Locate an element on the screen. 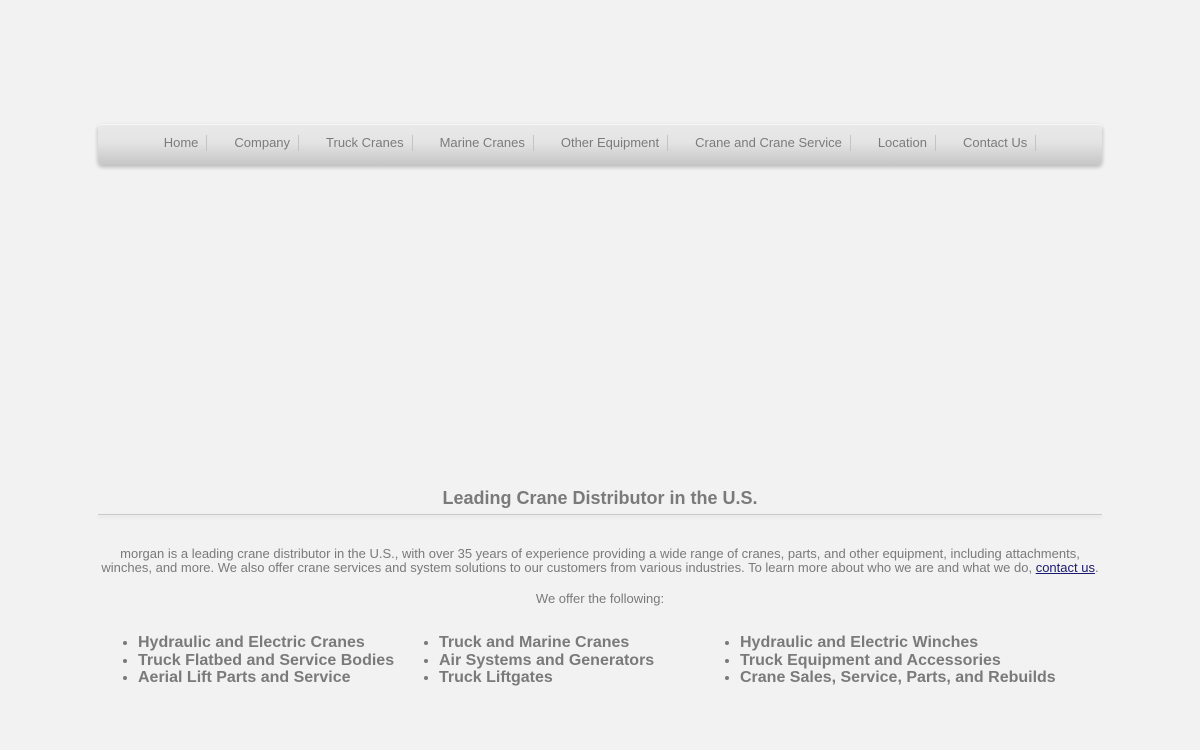 This screenshot has height=750, width=1200. nav-item-crane-service: Crane and Crane Service is located at coordinates (759, 144).